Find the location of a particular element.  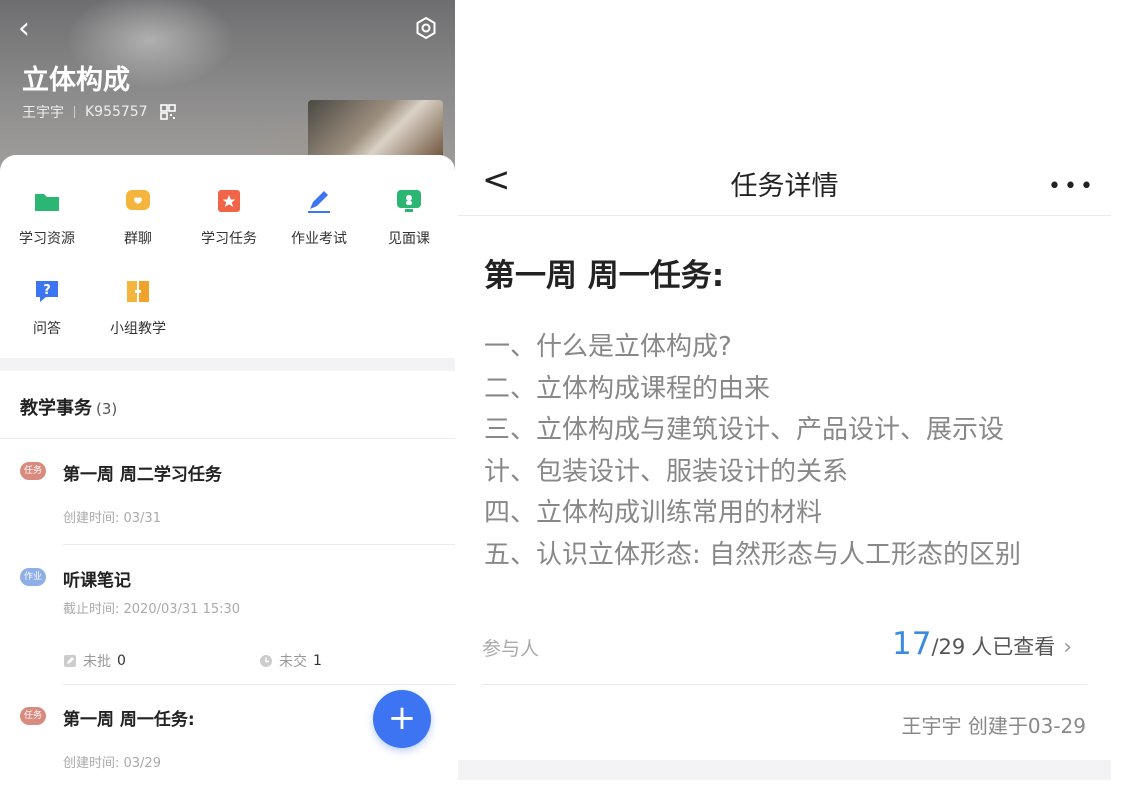

menu-label: 见面课 is located at coordinates (409, 239).